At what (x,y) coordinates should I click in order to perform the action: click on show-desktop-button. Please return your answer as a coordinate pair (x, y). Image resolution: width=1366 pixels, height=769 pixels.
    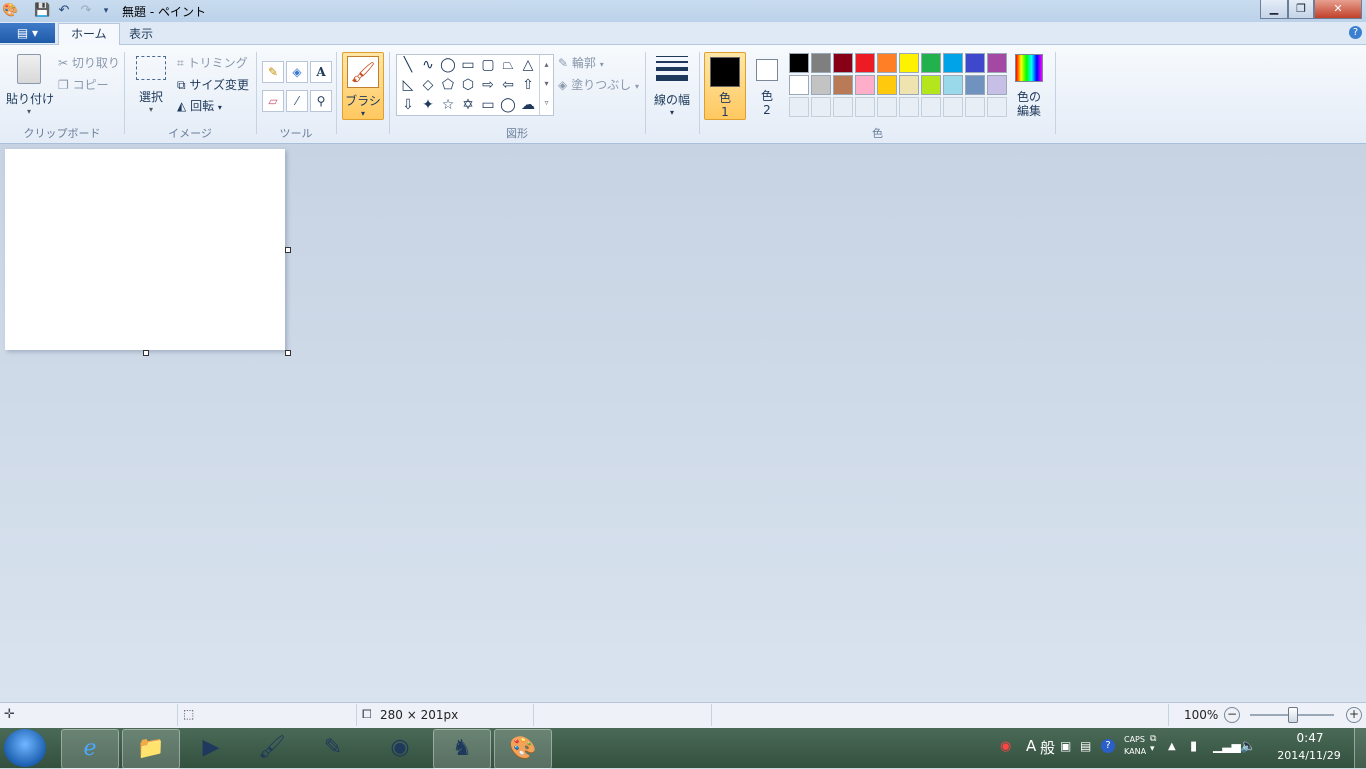
    Looking at the image, I should click on (1360, 748).